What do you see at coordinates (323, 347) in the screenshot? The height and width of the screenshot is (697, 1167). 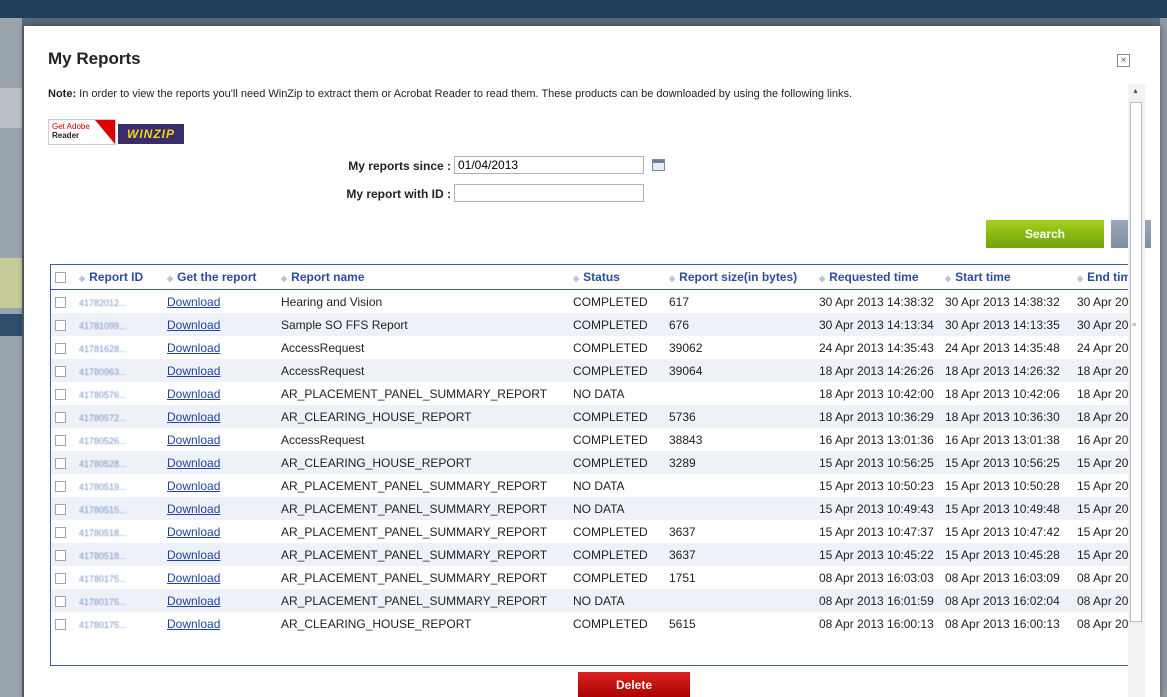 I see `report-name-cell: AccessRequest` at bounding box center [323, 347].